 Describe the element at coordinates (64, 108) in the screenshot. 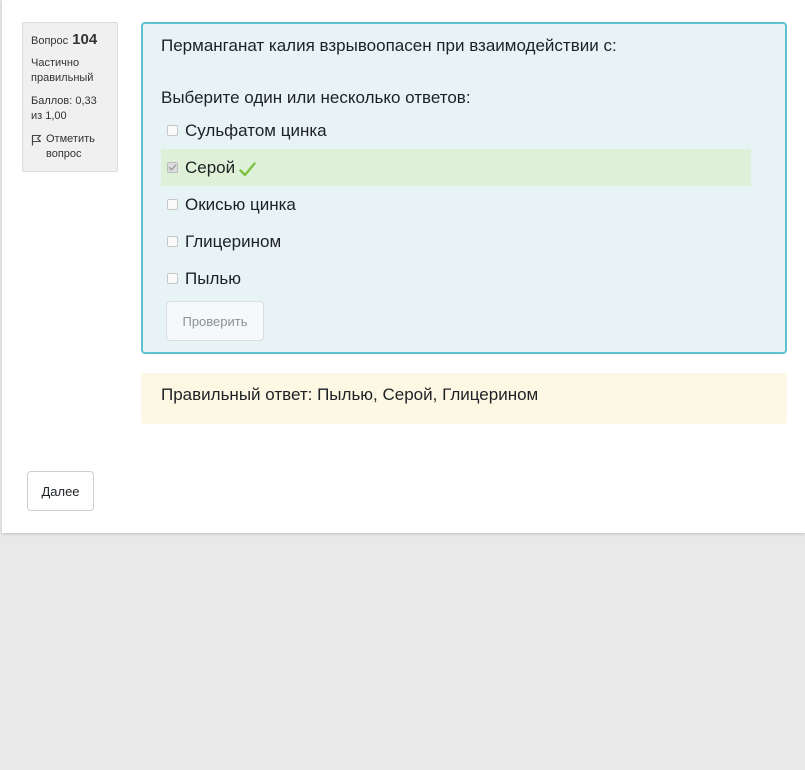

I see `question-grade: Баллов: 0,33 из 1,00` at that location.